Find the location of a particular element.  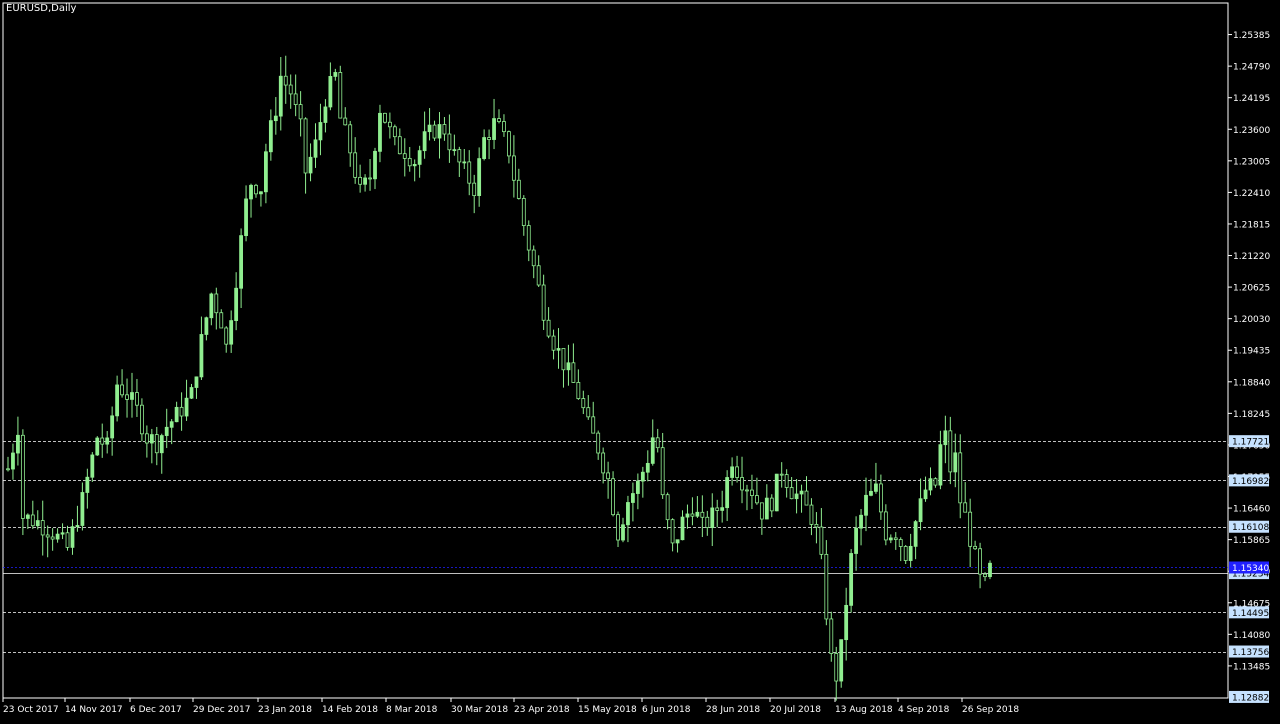

y-tick-label: 1.16460 is located at coordinates (1251, 510).